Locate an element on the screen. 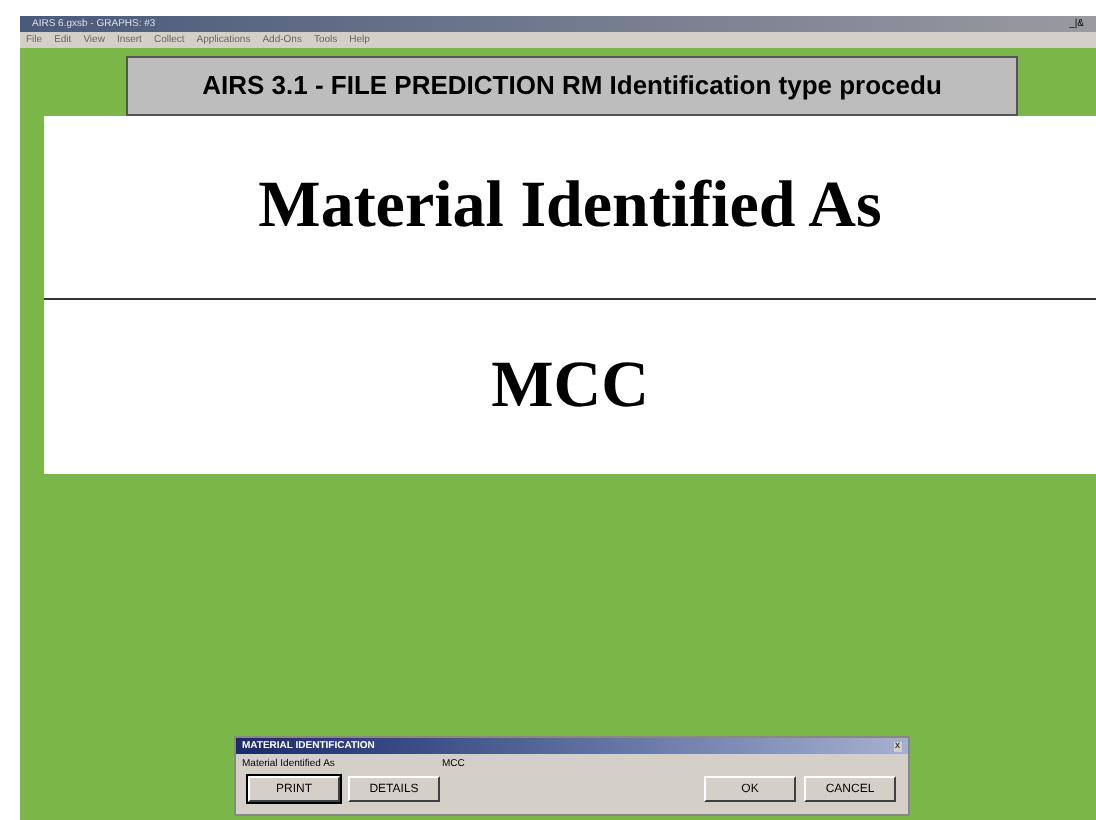  result-value: MCC is located at coordinates (570, 386).